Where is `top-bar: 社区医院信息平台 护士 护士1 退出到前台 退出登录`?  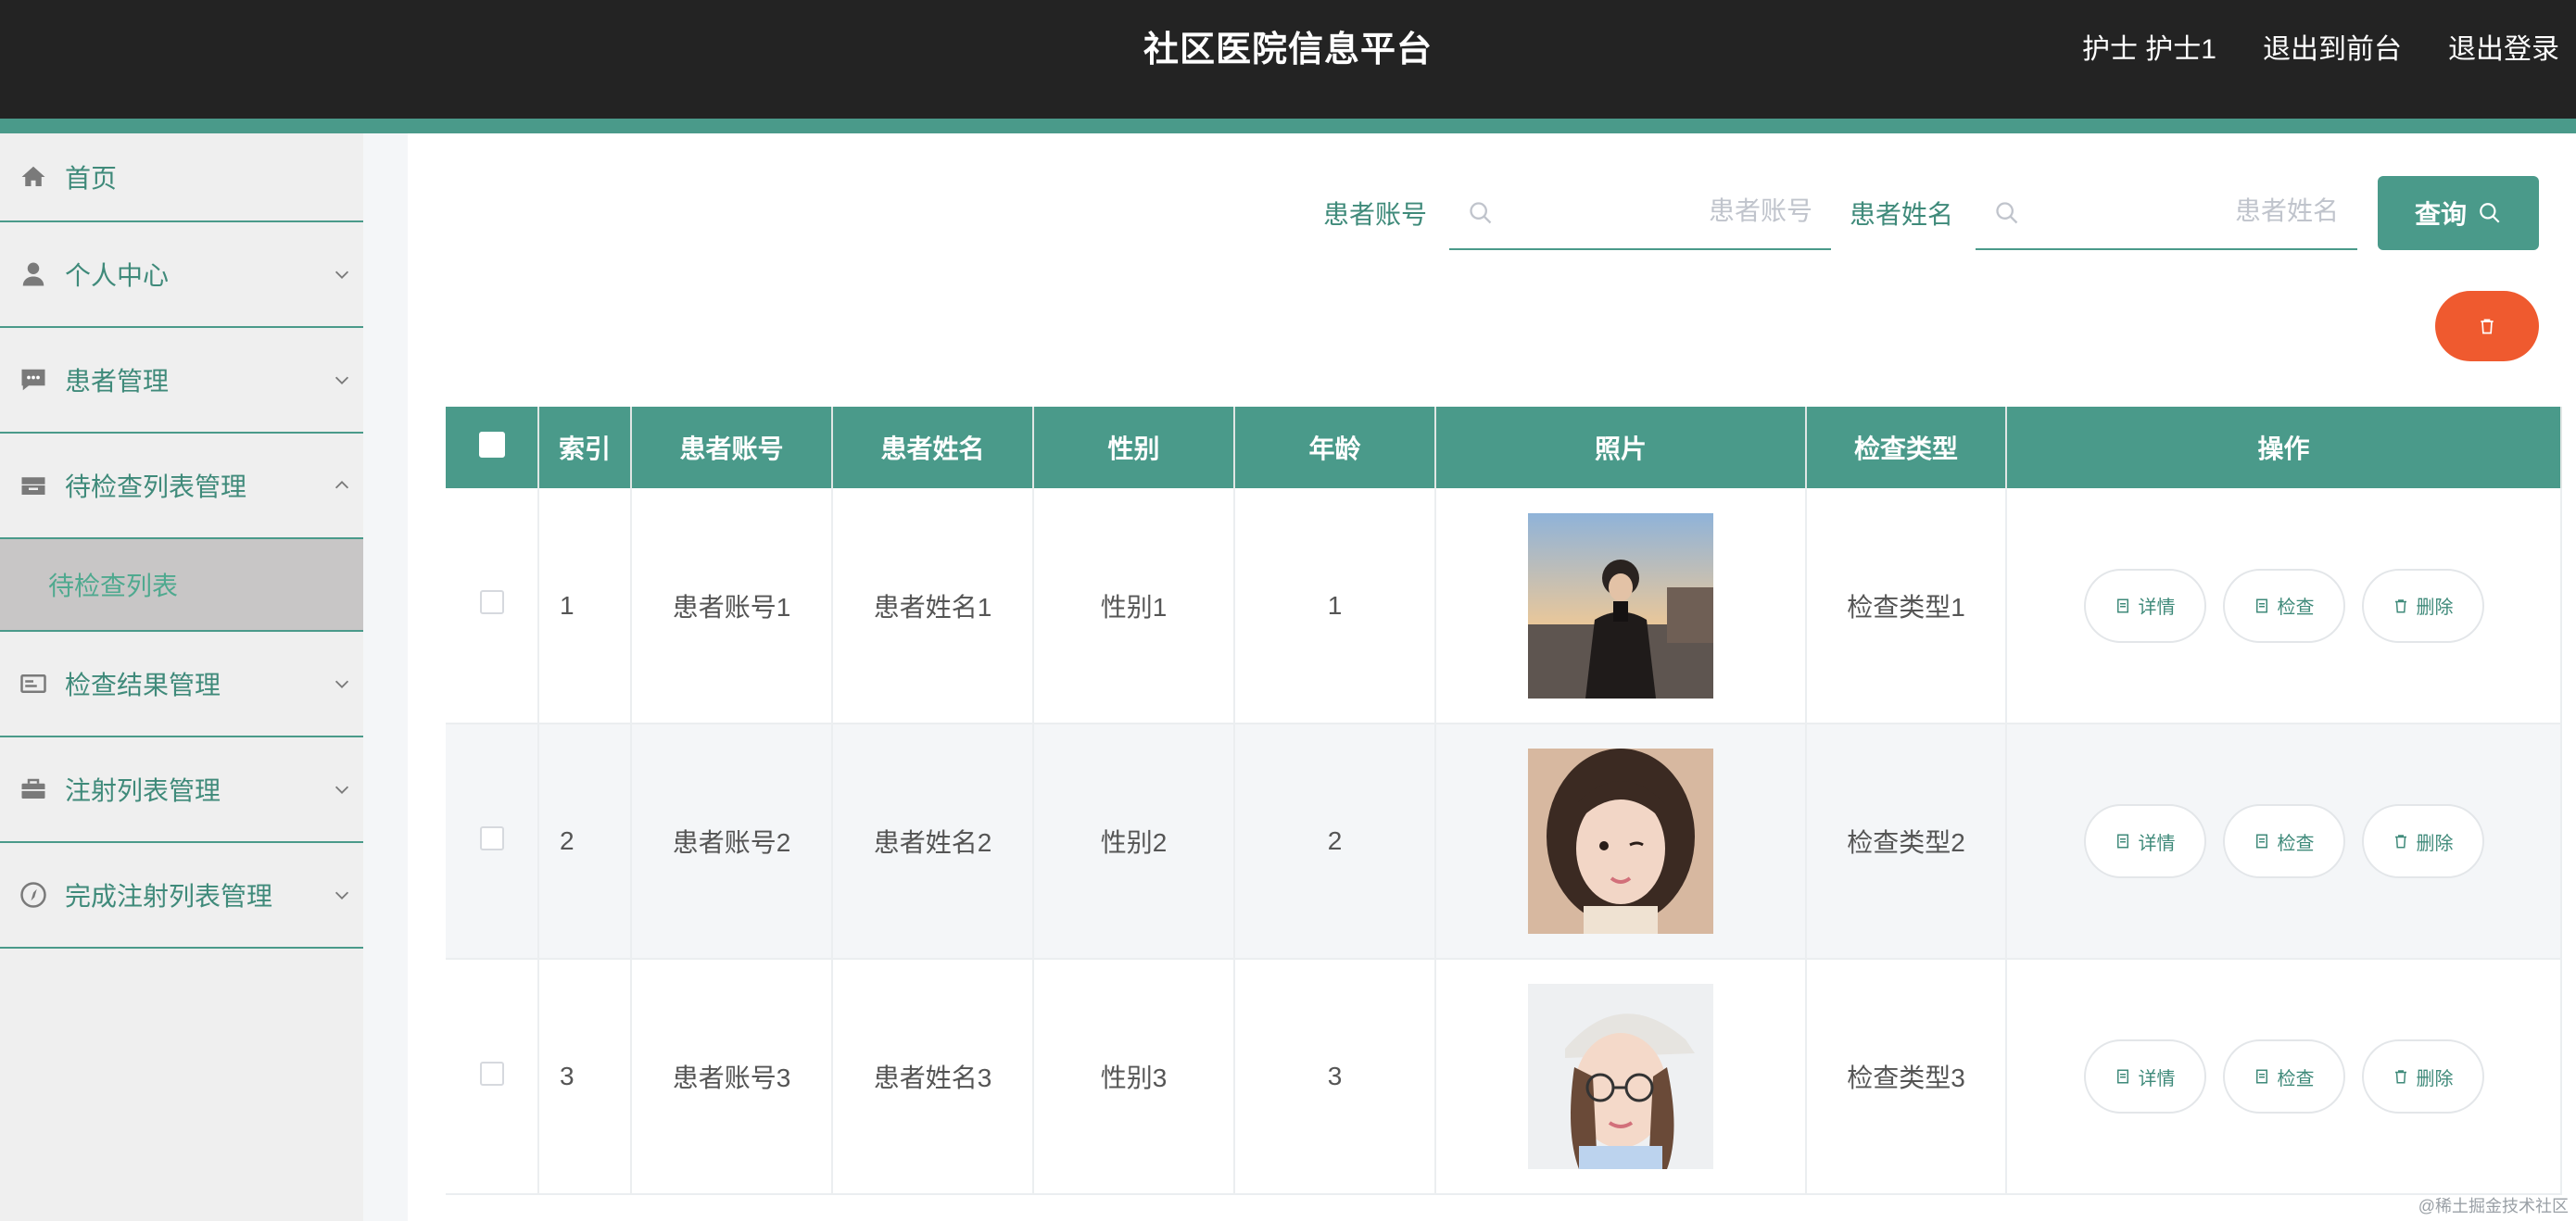
top-bar: 社区医院信息平台 护士 护士1 退出到前台 退出登录 is located at coordinates (1288, 59).